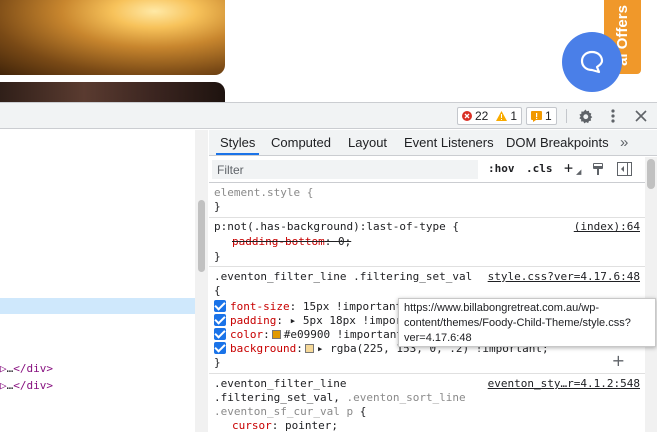  I want to click on devtools-toolbar: 22 1 1, so click(328, 115).